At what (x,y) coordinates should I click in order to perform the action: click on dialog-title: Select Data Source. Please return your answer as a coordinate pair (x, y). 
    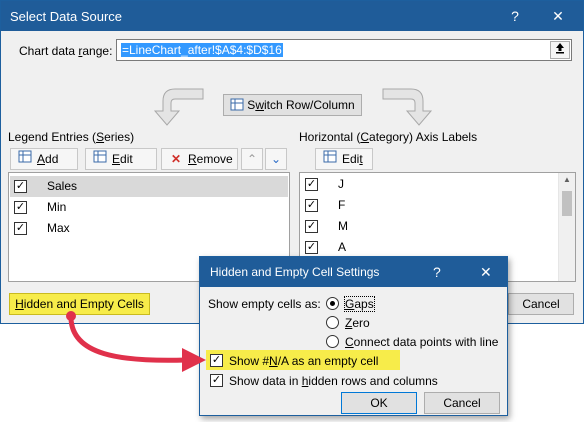
    Looking at the image, I should click on (66, 16).